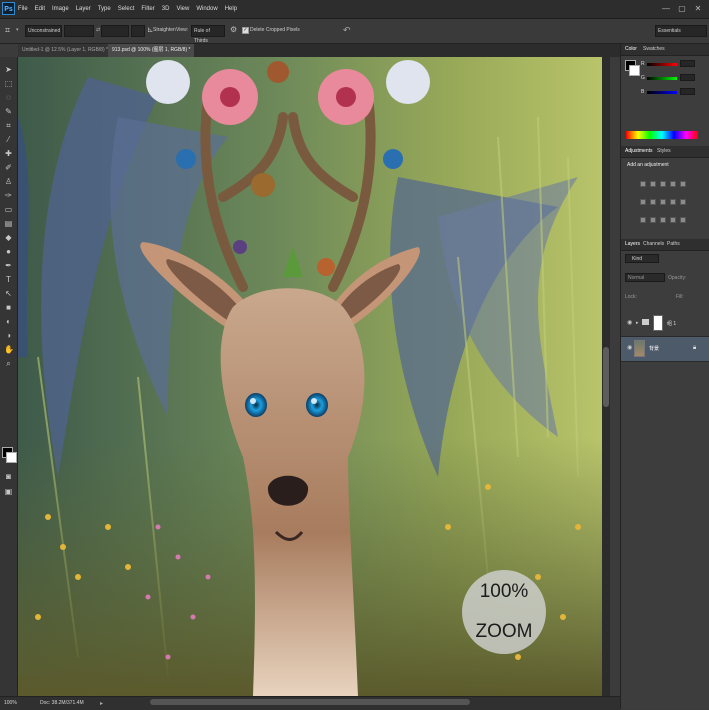 Image resolution: width=709 pixels, height=710 pixels. What do you see at coordinates (8, 491) in the screenshot?
I see `screen-mode-icon: ▣` at bounding box center [8, 491].